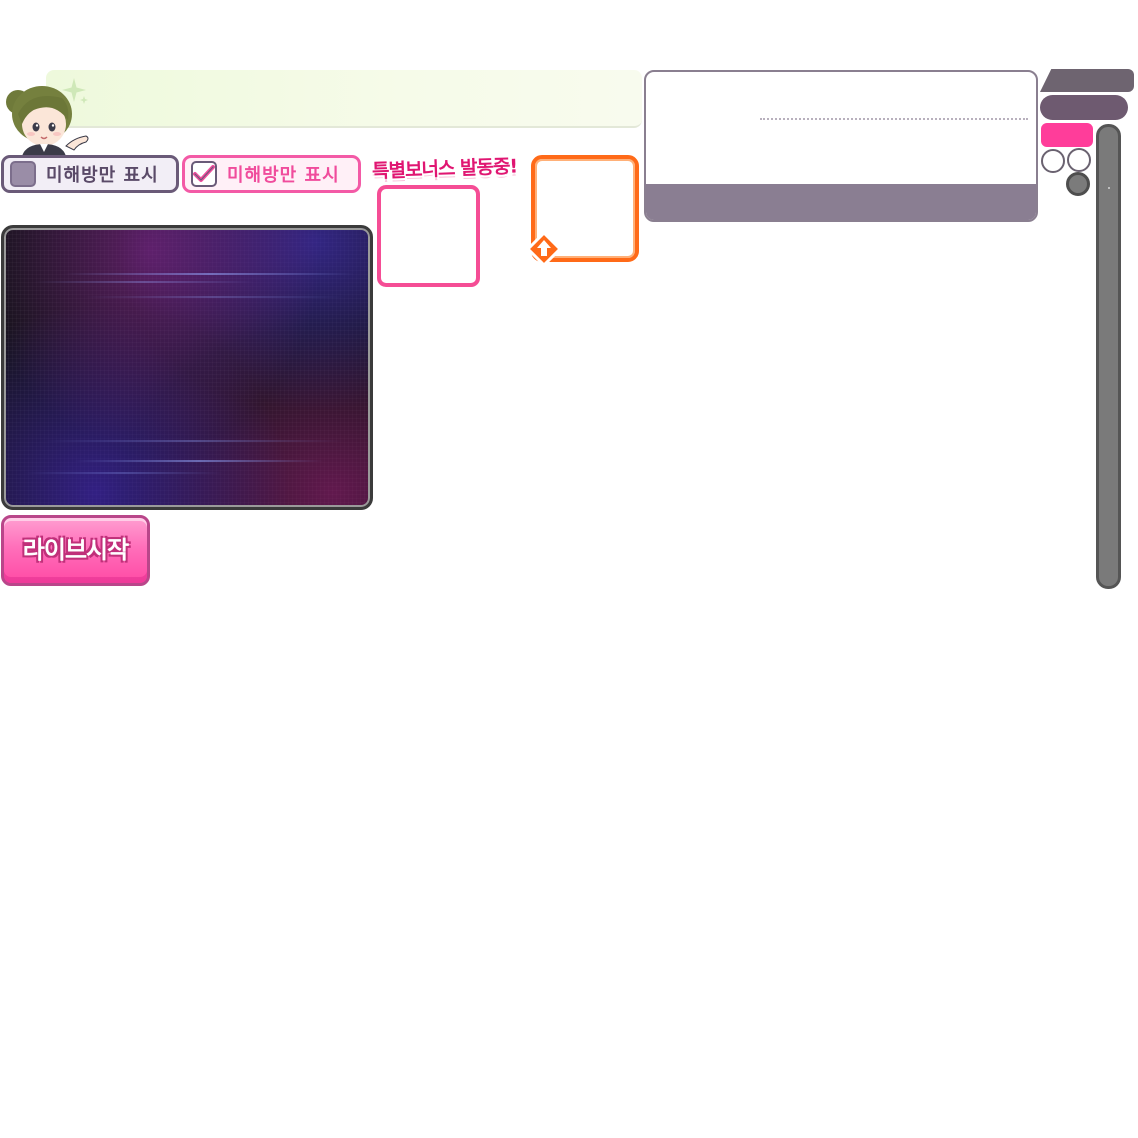 Image resolution: width=1138 pixels, height=1138 pixels. Describe the element at coordinates (428, 236) in the screenshot. I see `special-bonus-slot` at that location.